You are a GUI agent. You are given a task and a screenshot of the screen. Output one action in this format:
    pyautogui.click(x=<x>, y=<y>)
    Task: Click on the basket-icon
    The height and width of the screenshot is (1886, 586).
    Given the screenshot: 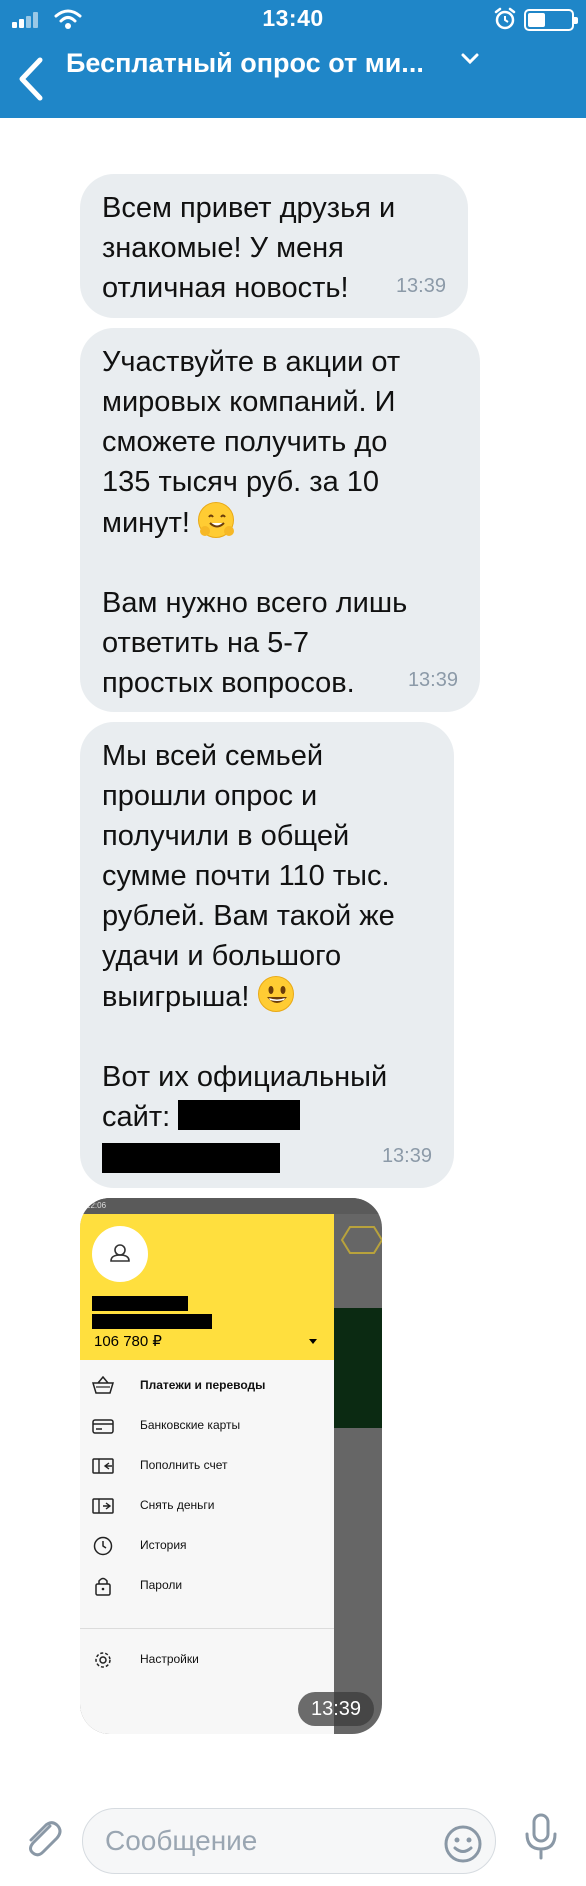 What is the action you would take?
    pyautogui.click(x=103, y=1385)
    